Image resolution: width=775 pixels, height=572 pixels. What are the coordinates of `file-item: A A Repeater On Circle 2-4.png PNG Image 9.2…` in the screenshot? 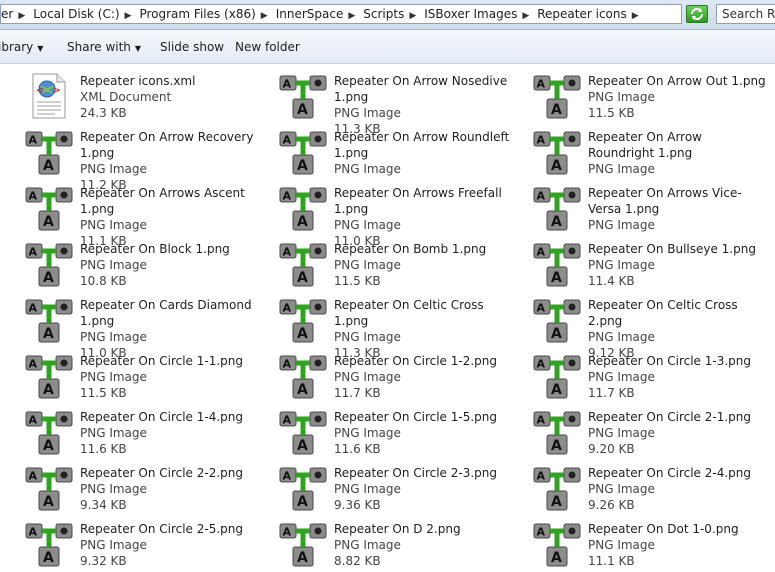 It's located at (640, 487).